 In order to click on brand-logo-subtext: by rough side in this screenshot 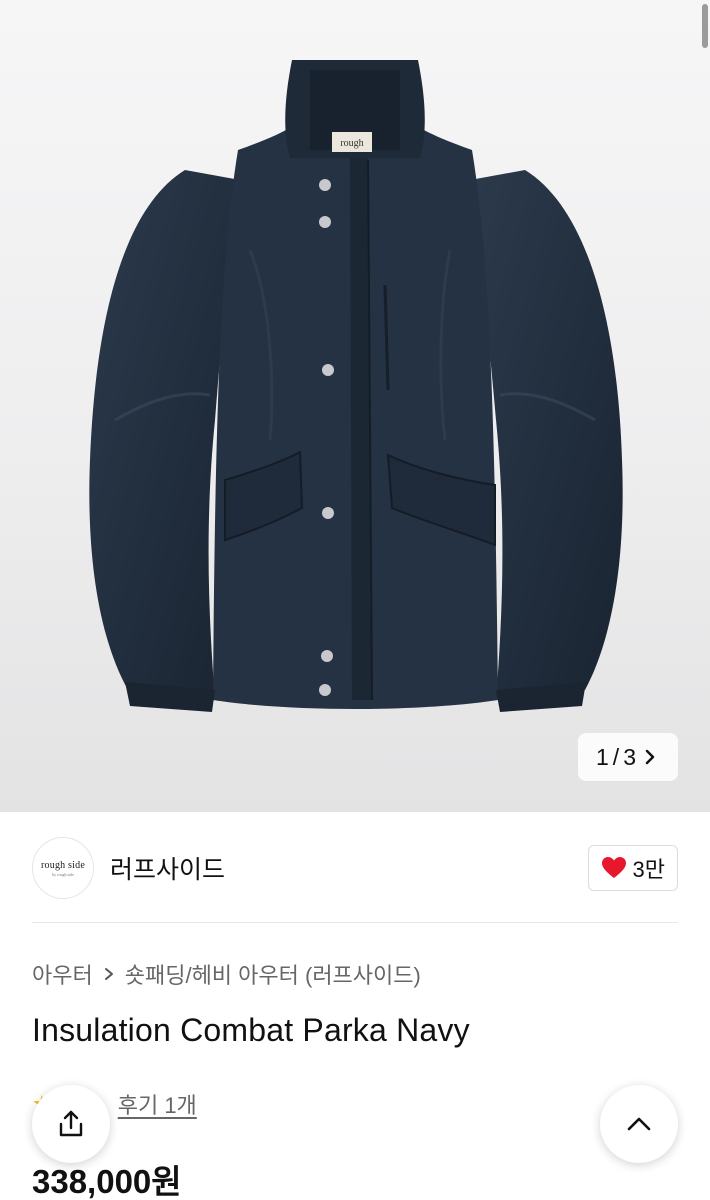, I will do `click(63, 874)`.